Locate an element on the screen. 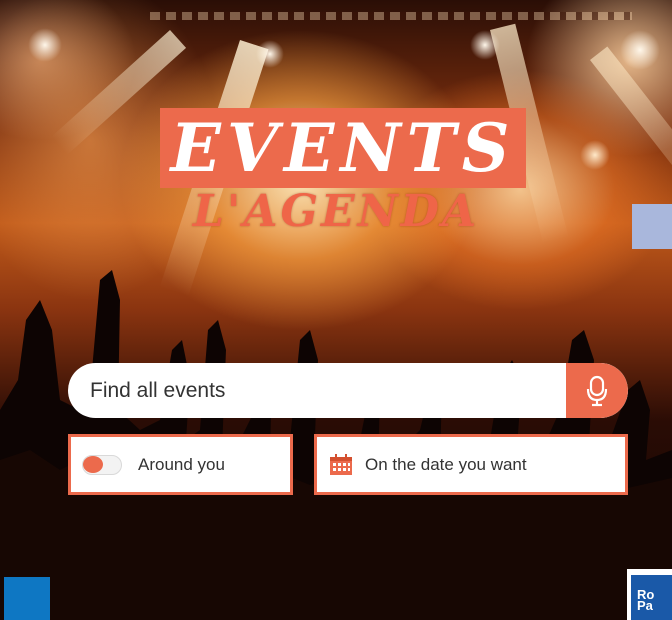  search-bar: Find all events is located at coordinates (348, 390).